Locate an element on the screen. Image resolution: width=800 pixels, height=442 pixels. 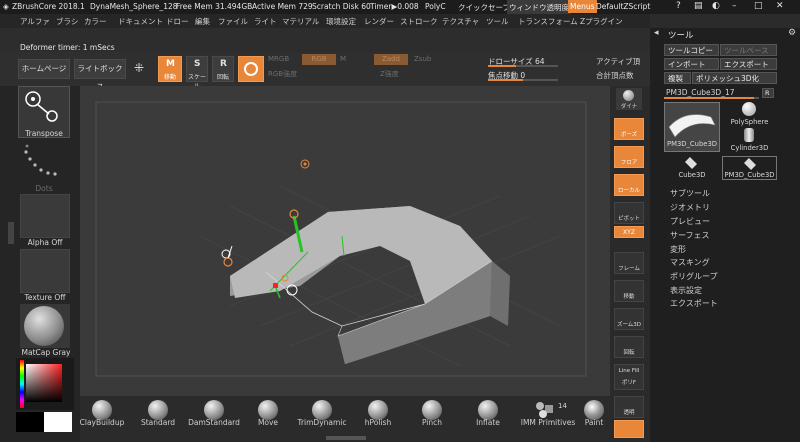
tool-thumb-cylinder3d: Cylinder3D is located at coordinates (749, 141).